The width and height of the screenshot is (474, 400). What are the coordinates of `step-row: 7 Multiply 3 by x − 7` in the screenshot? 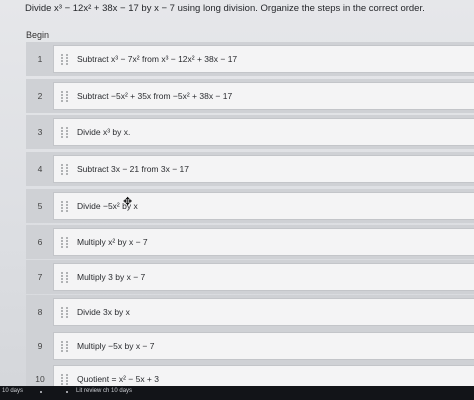 It's located at (250, 277).